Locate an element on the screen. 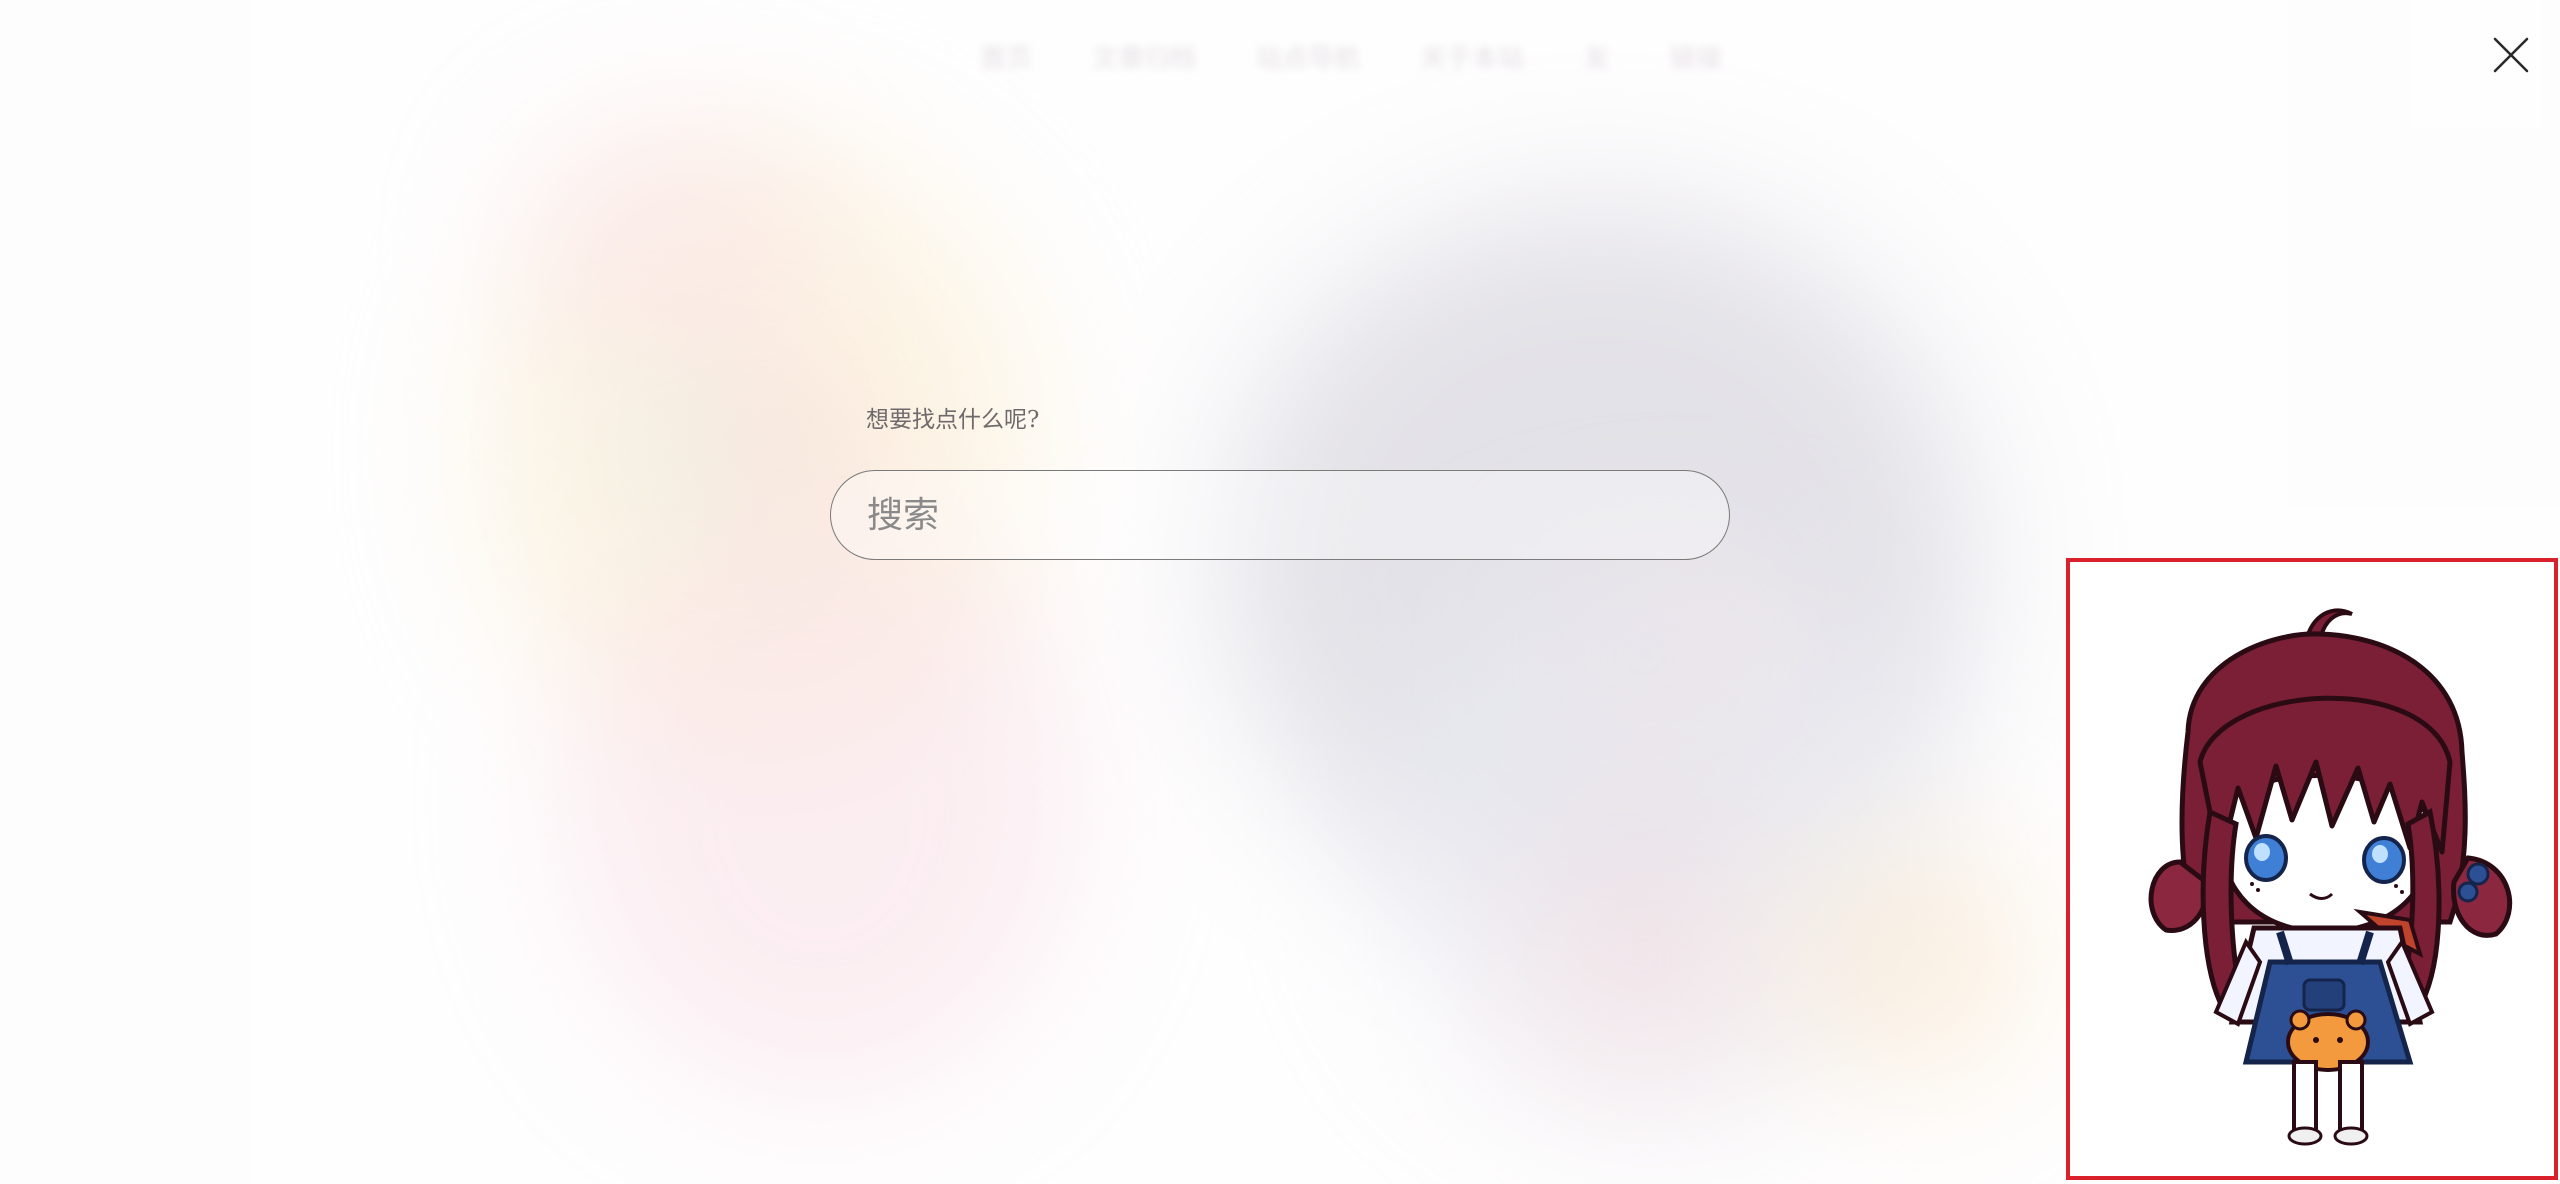 The height and width of the screenshot is (1184, 2560). nav-item: 友 is located at coordinates (1597, 59).